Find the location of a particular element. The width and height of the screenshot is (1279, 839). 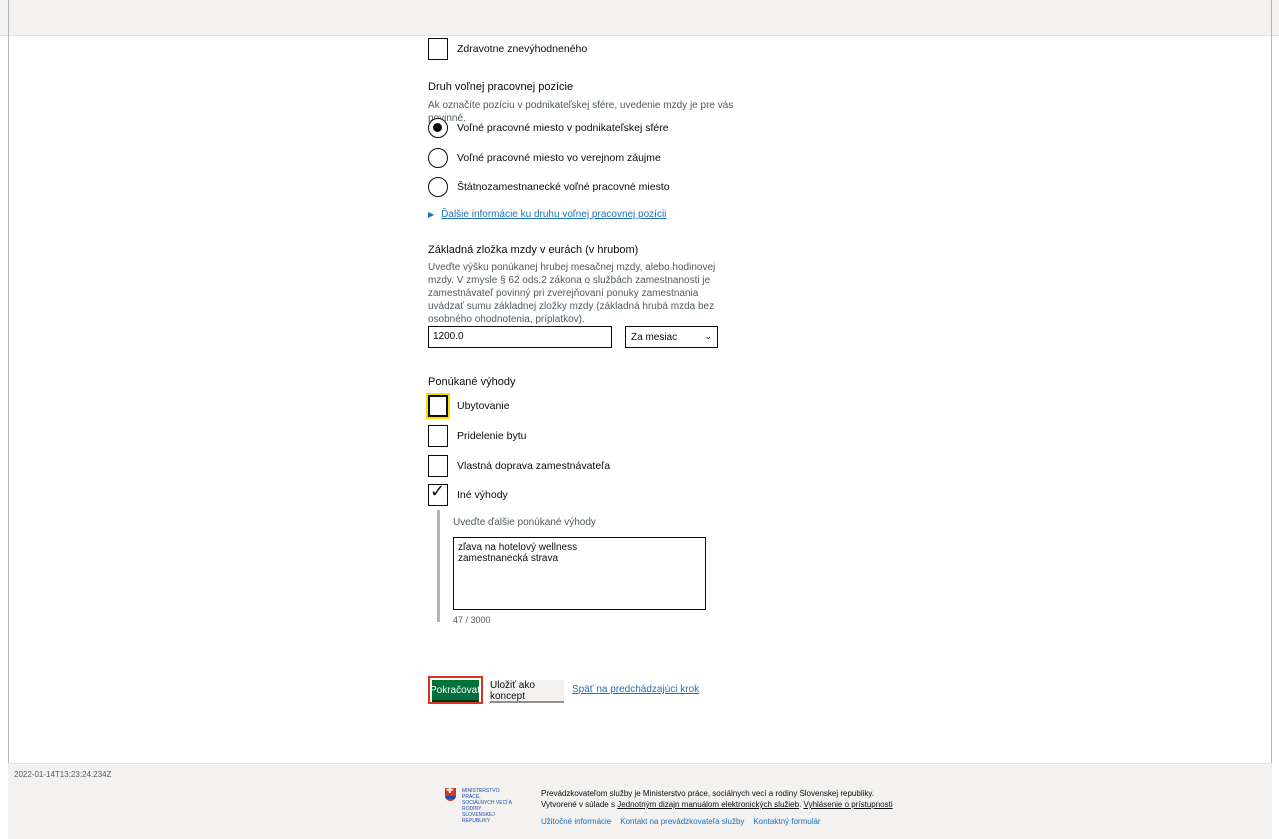

checkbox-accommodation is located at coordinates (438, 406).